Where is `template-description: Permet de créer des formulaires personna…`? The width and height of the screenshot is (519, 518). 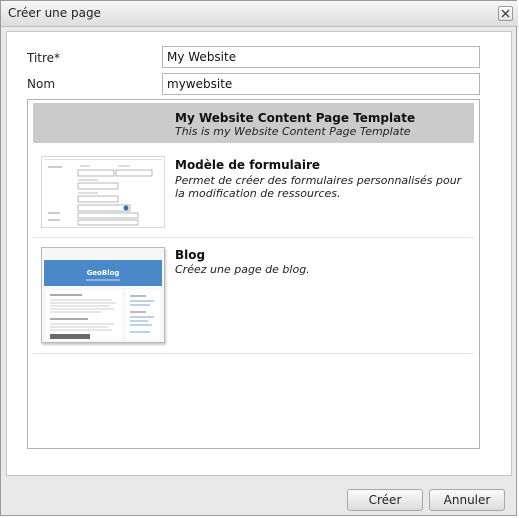 template-description: Permet de créer des formulaires personna… is located at coordinates (318, 187).